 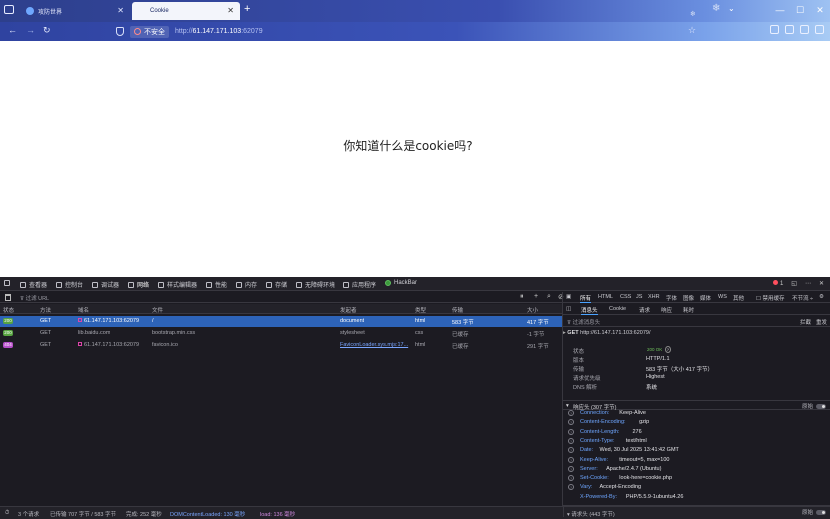 I want to click on more-options-icon: ⋯, so click(x=808, y=283).